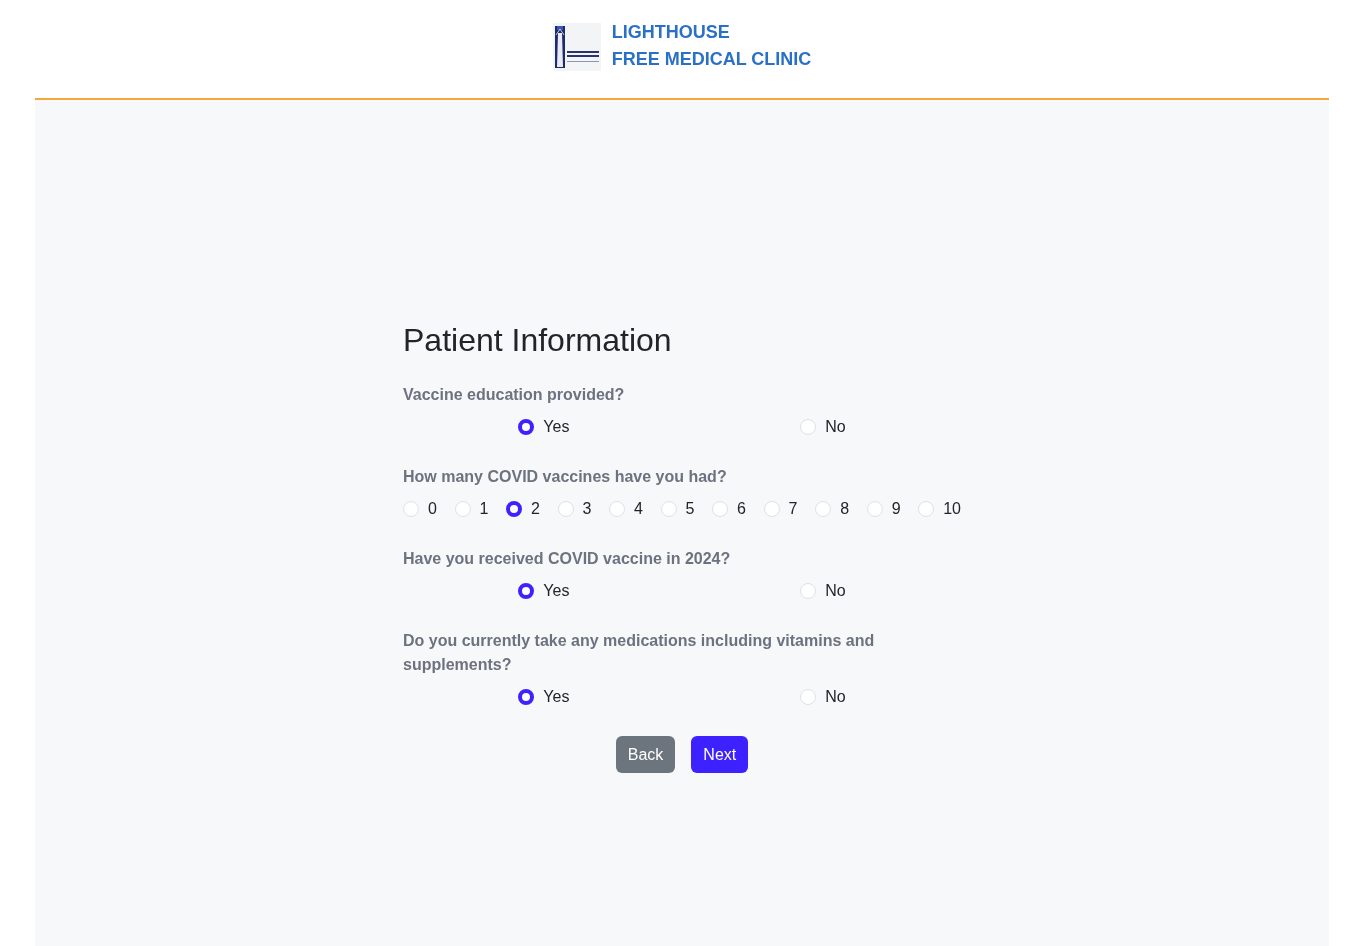  What do you see at coordinates (720, 754) in the screenshot?
I see `next-button: Next` at bounding box center [720, 754].